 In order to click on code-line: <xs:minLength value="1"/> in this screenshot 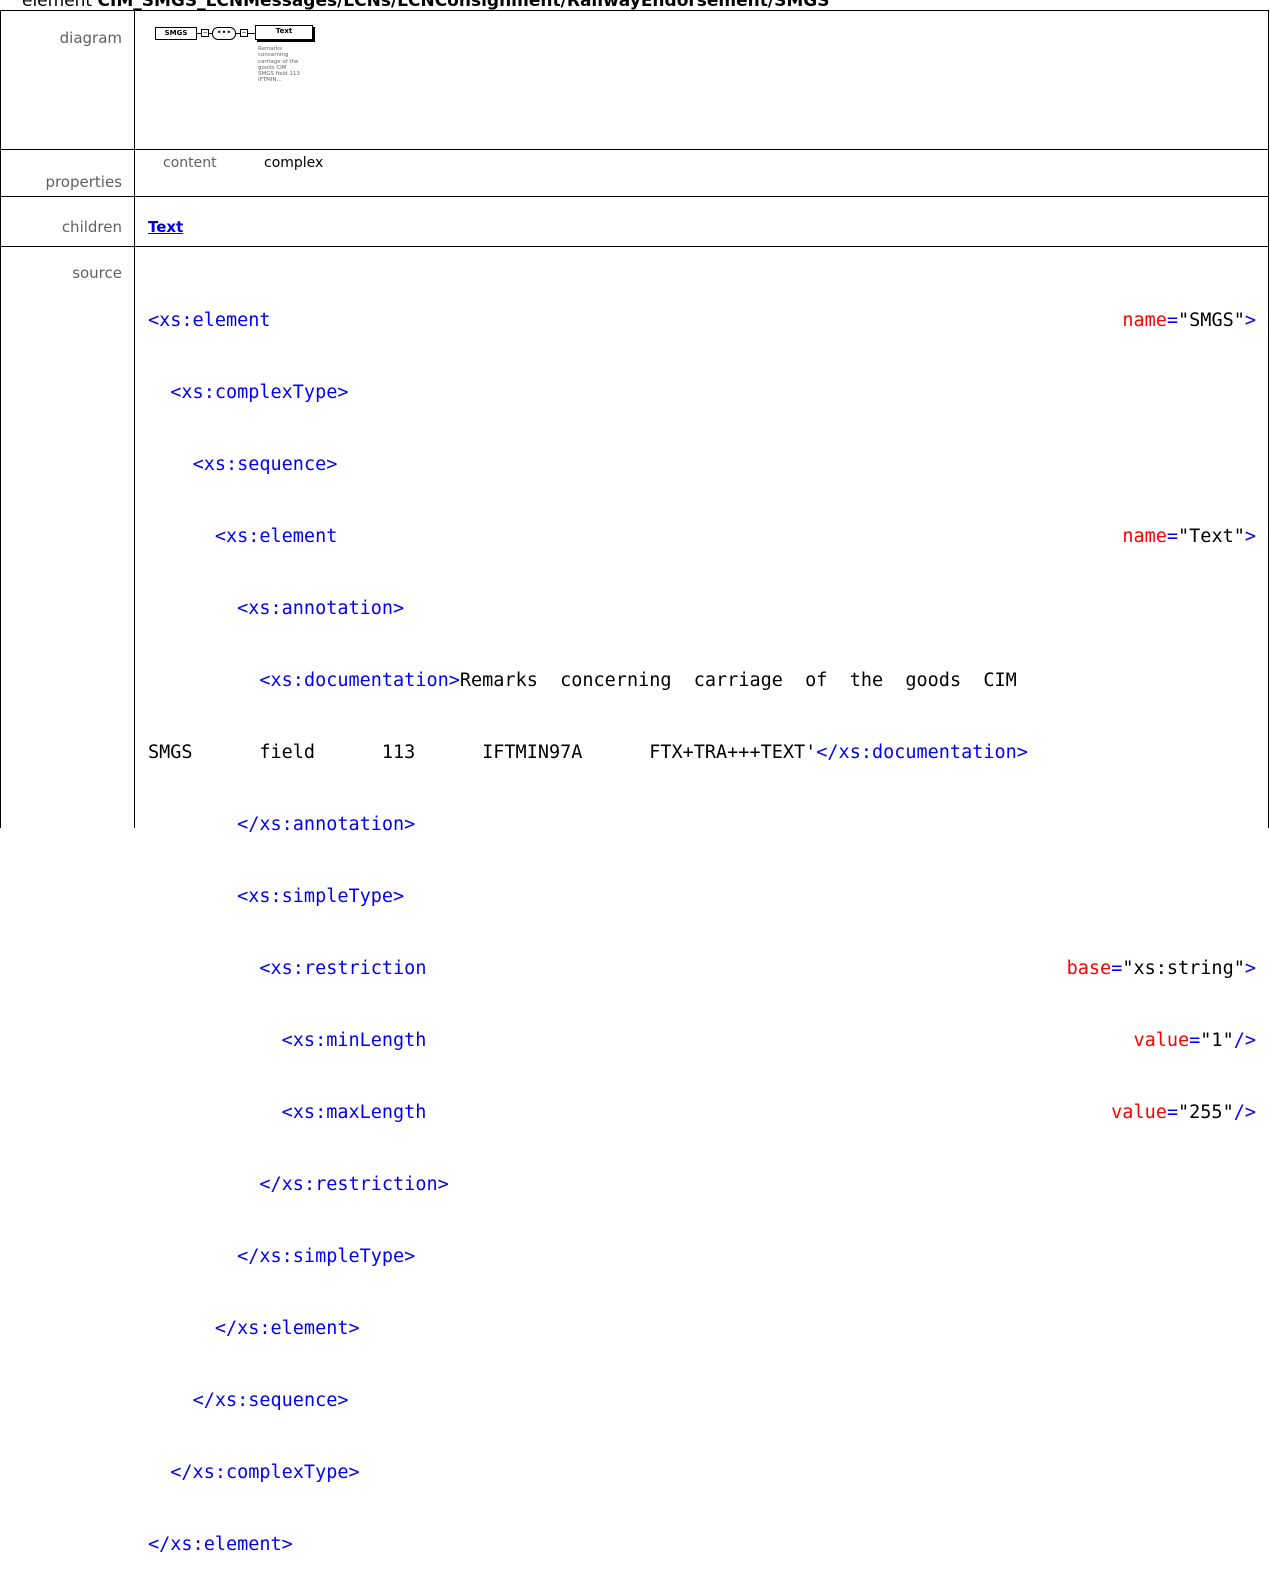, I will do `click(768, 1040)`.